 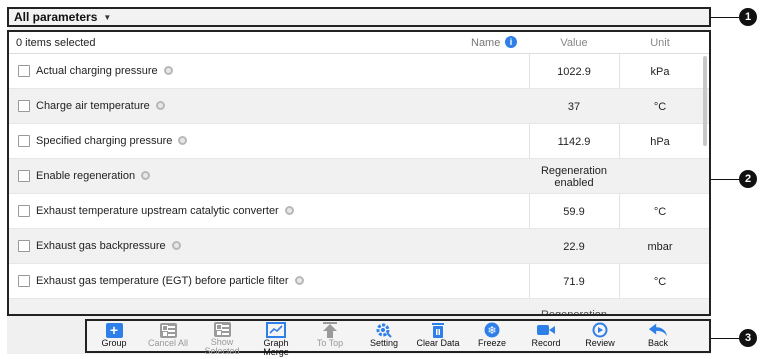 I want to click on callout-1: 1, so click(x=748, y=17).